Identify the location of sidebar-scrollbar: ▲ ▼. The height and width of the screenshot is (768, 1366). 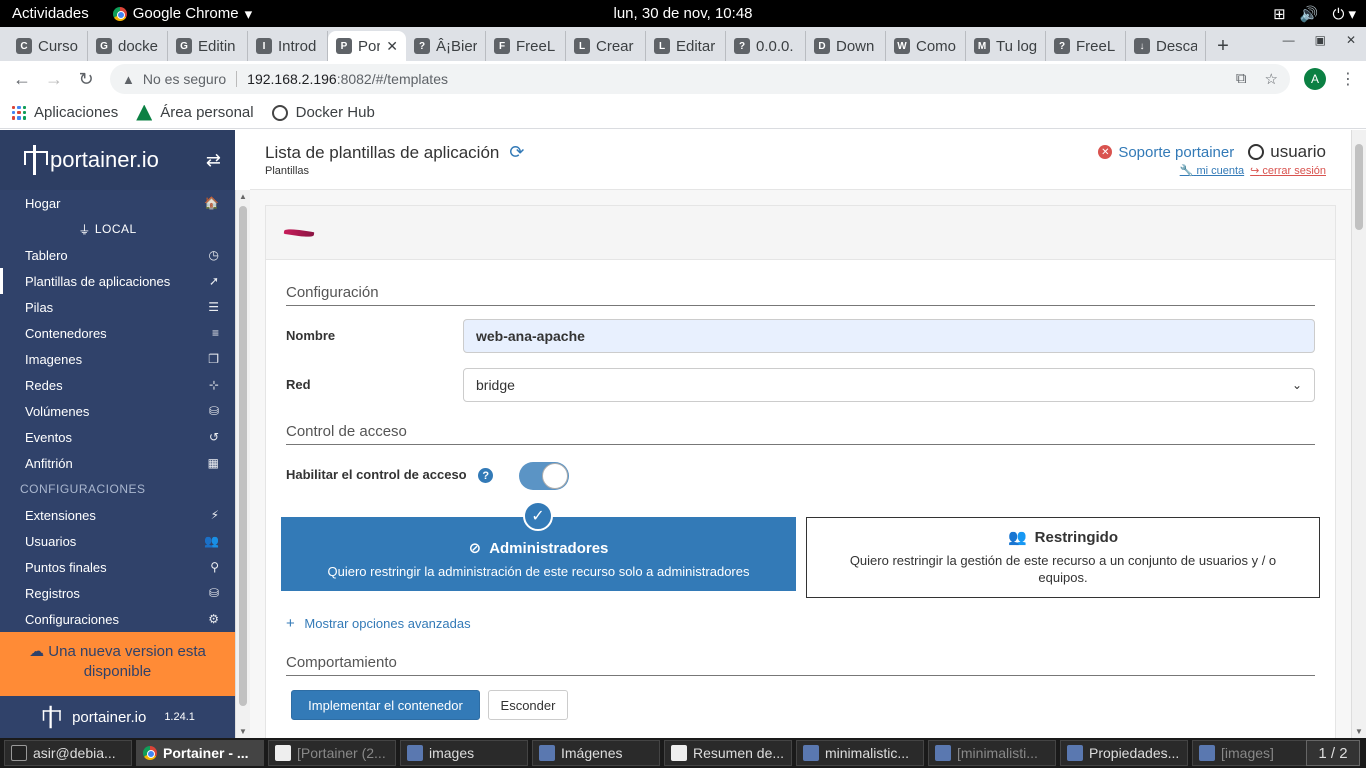
(242, 464).